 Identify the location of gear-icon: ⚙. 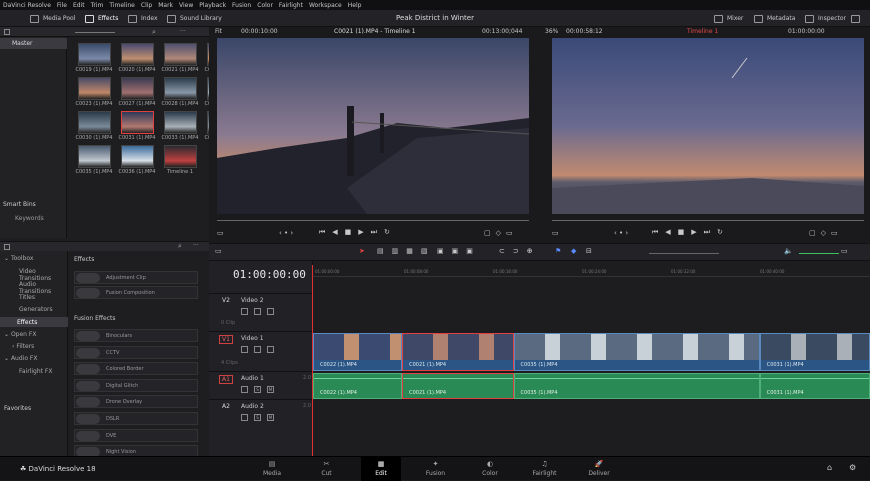
(852, 467).